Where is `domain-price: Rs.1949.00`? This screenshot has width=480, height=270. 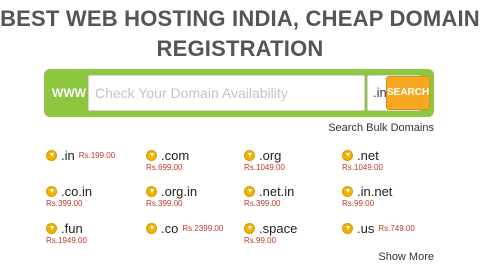 domain-price: Rs.1949.00 is located at coordinates (66, 240).